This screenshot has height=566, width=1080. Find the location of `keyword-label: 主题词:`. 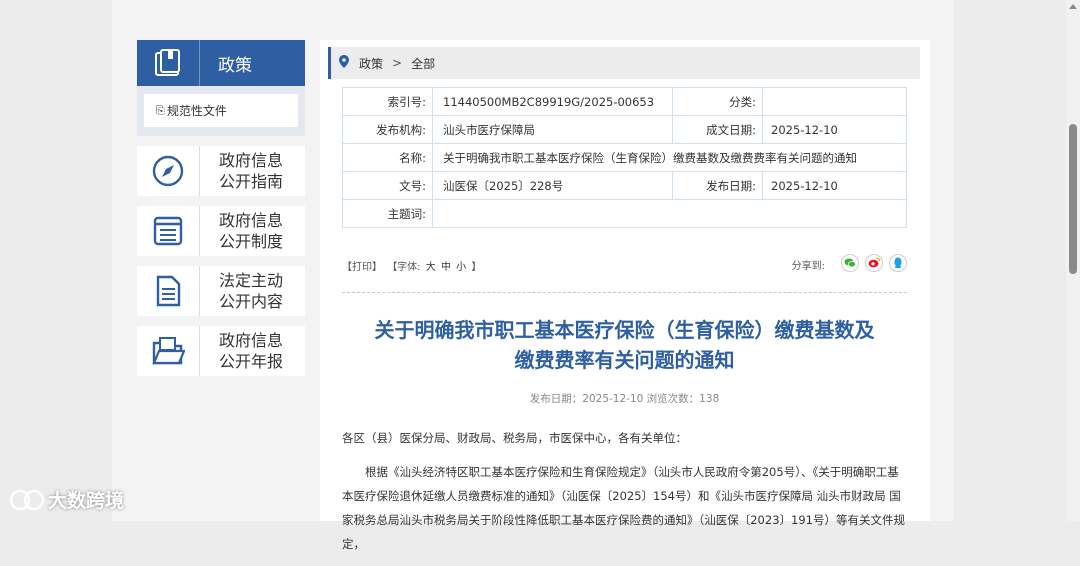

keyword-label: 主题词: is located at coordinates (387, 213).